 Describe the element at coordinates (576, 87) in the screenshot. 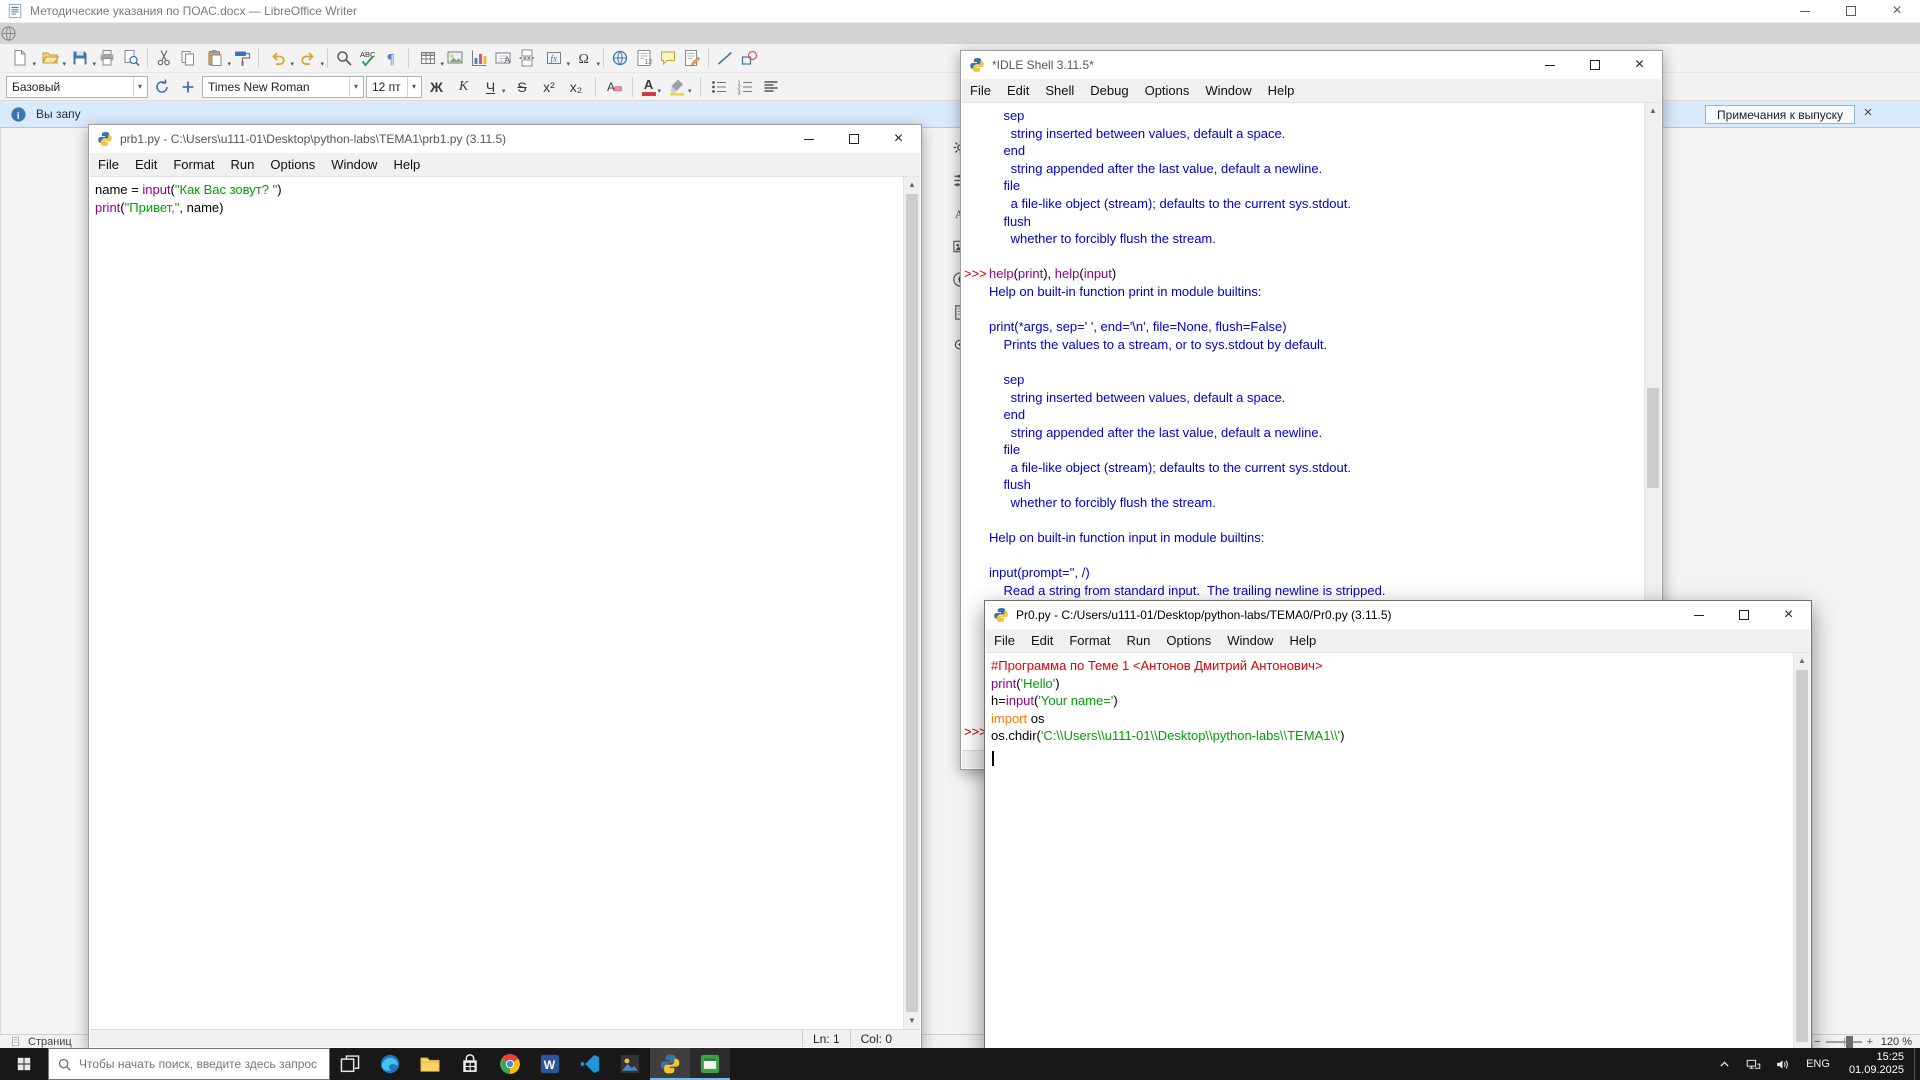

I see `subscript-button: x₂` at that location.